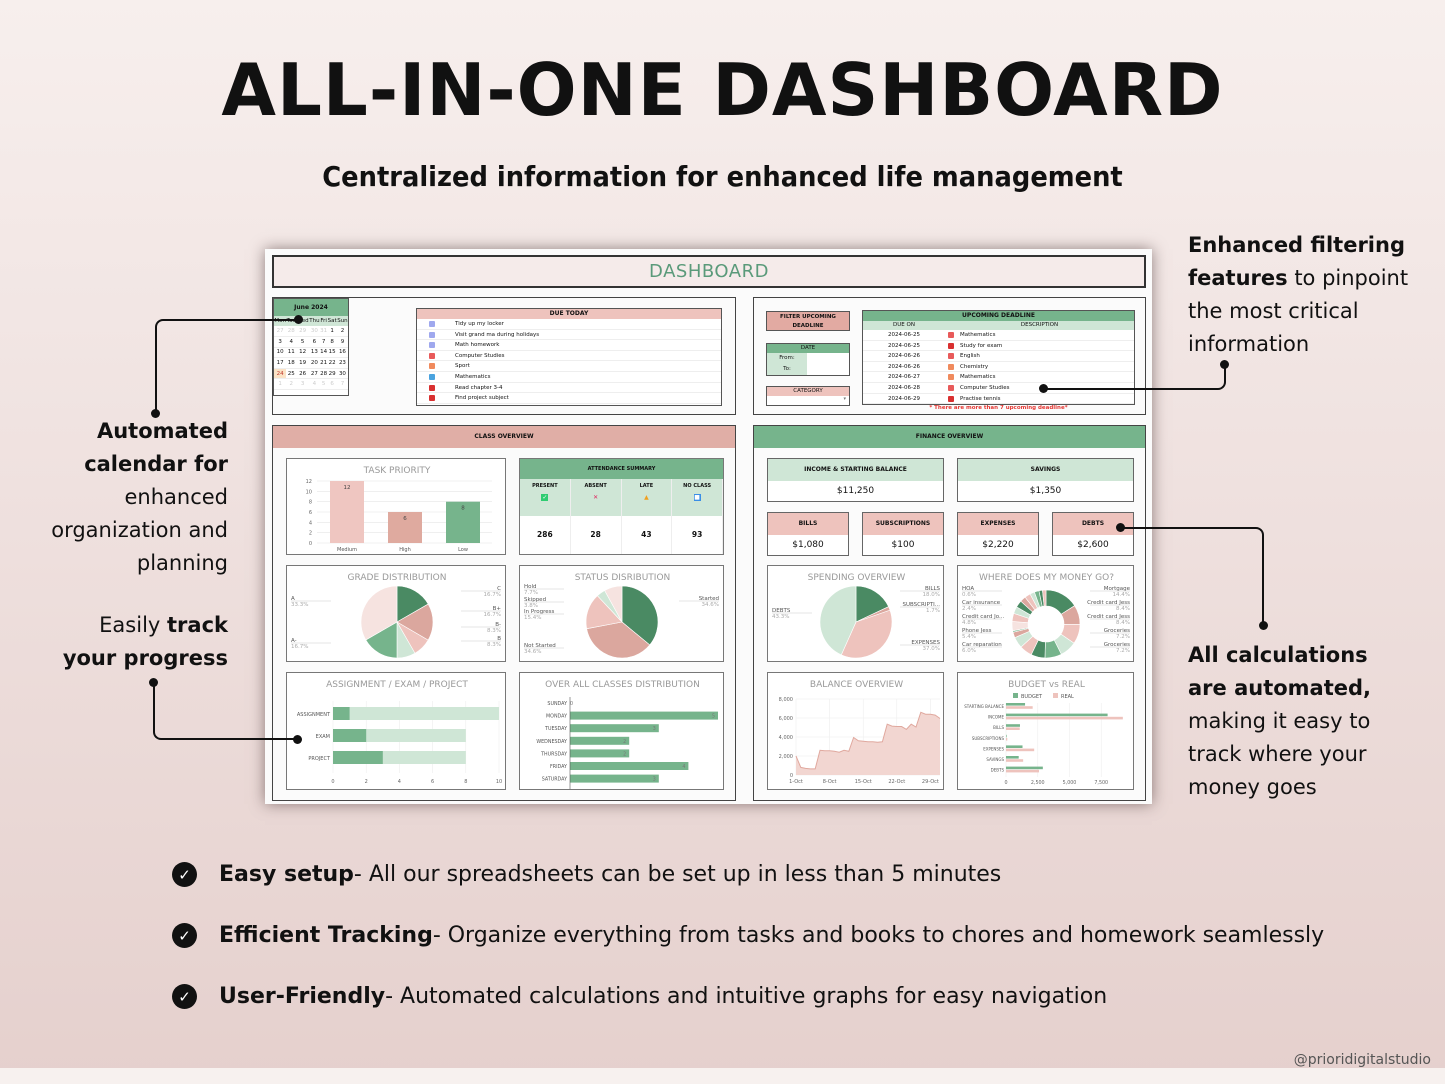  I want to click on to-label: To:, so click(787, 369).